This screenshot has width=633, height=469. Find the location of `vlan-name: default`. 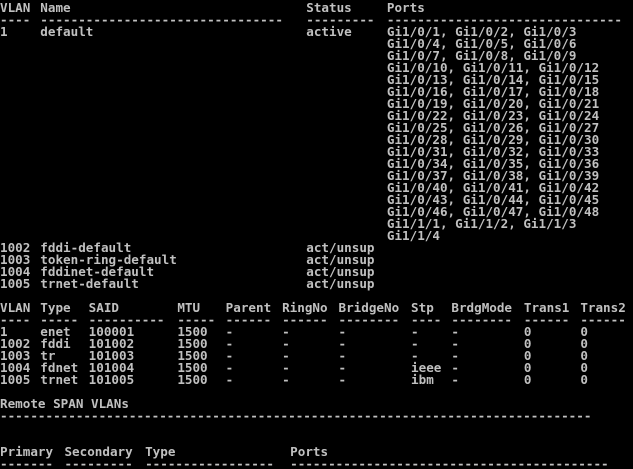

vlan-name: default is located at coordinates (67, 31).